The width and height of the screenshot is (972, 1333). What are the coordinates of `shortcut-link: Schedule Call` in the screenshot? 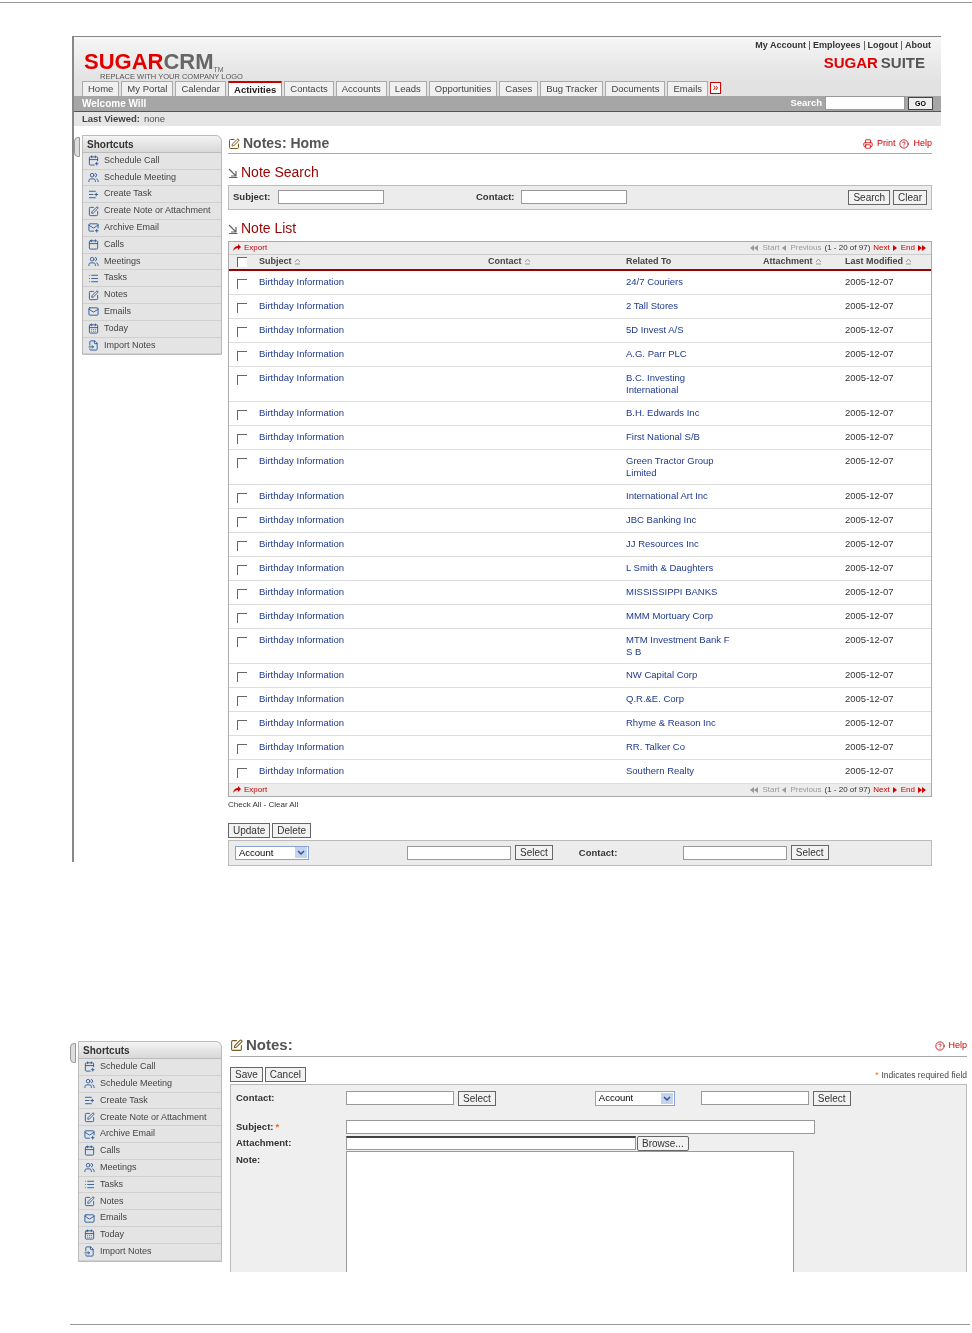 It's located at (128, 1067).